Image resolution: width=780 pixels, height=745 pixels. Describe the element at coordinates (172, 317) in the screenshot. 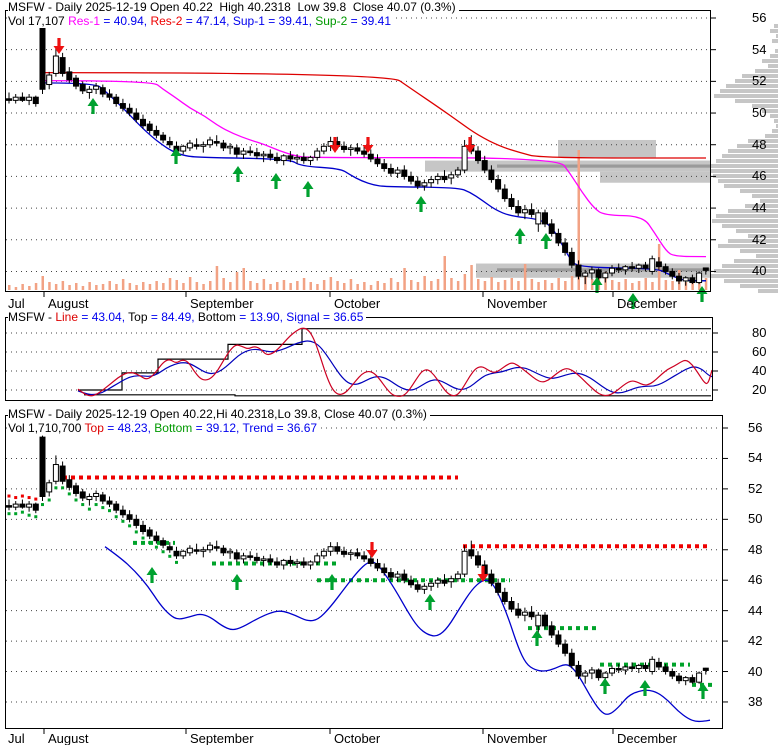

I see `title-segment: = 84.49,` at that location.